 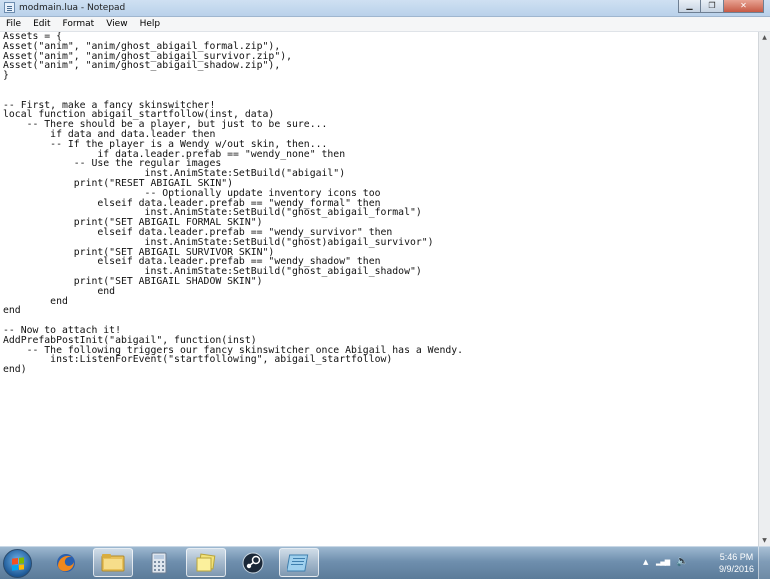 I want to click on volume-icon: 🔈, so click(x=682, y=561).